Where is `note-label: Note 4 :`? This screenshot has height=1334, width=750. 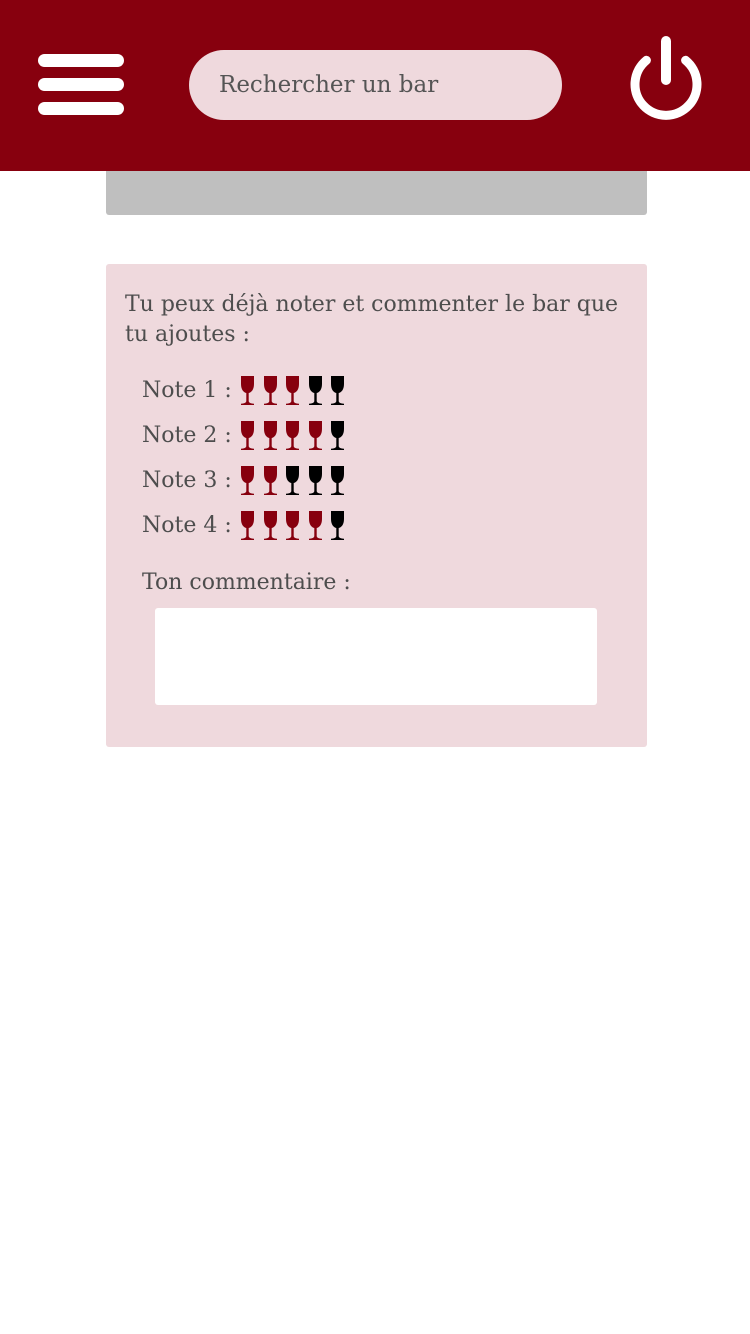 note-label: Note 4 : is located at coordinates (187, 525).